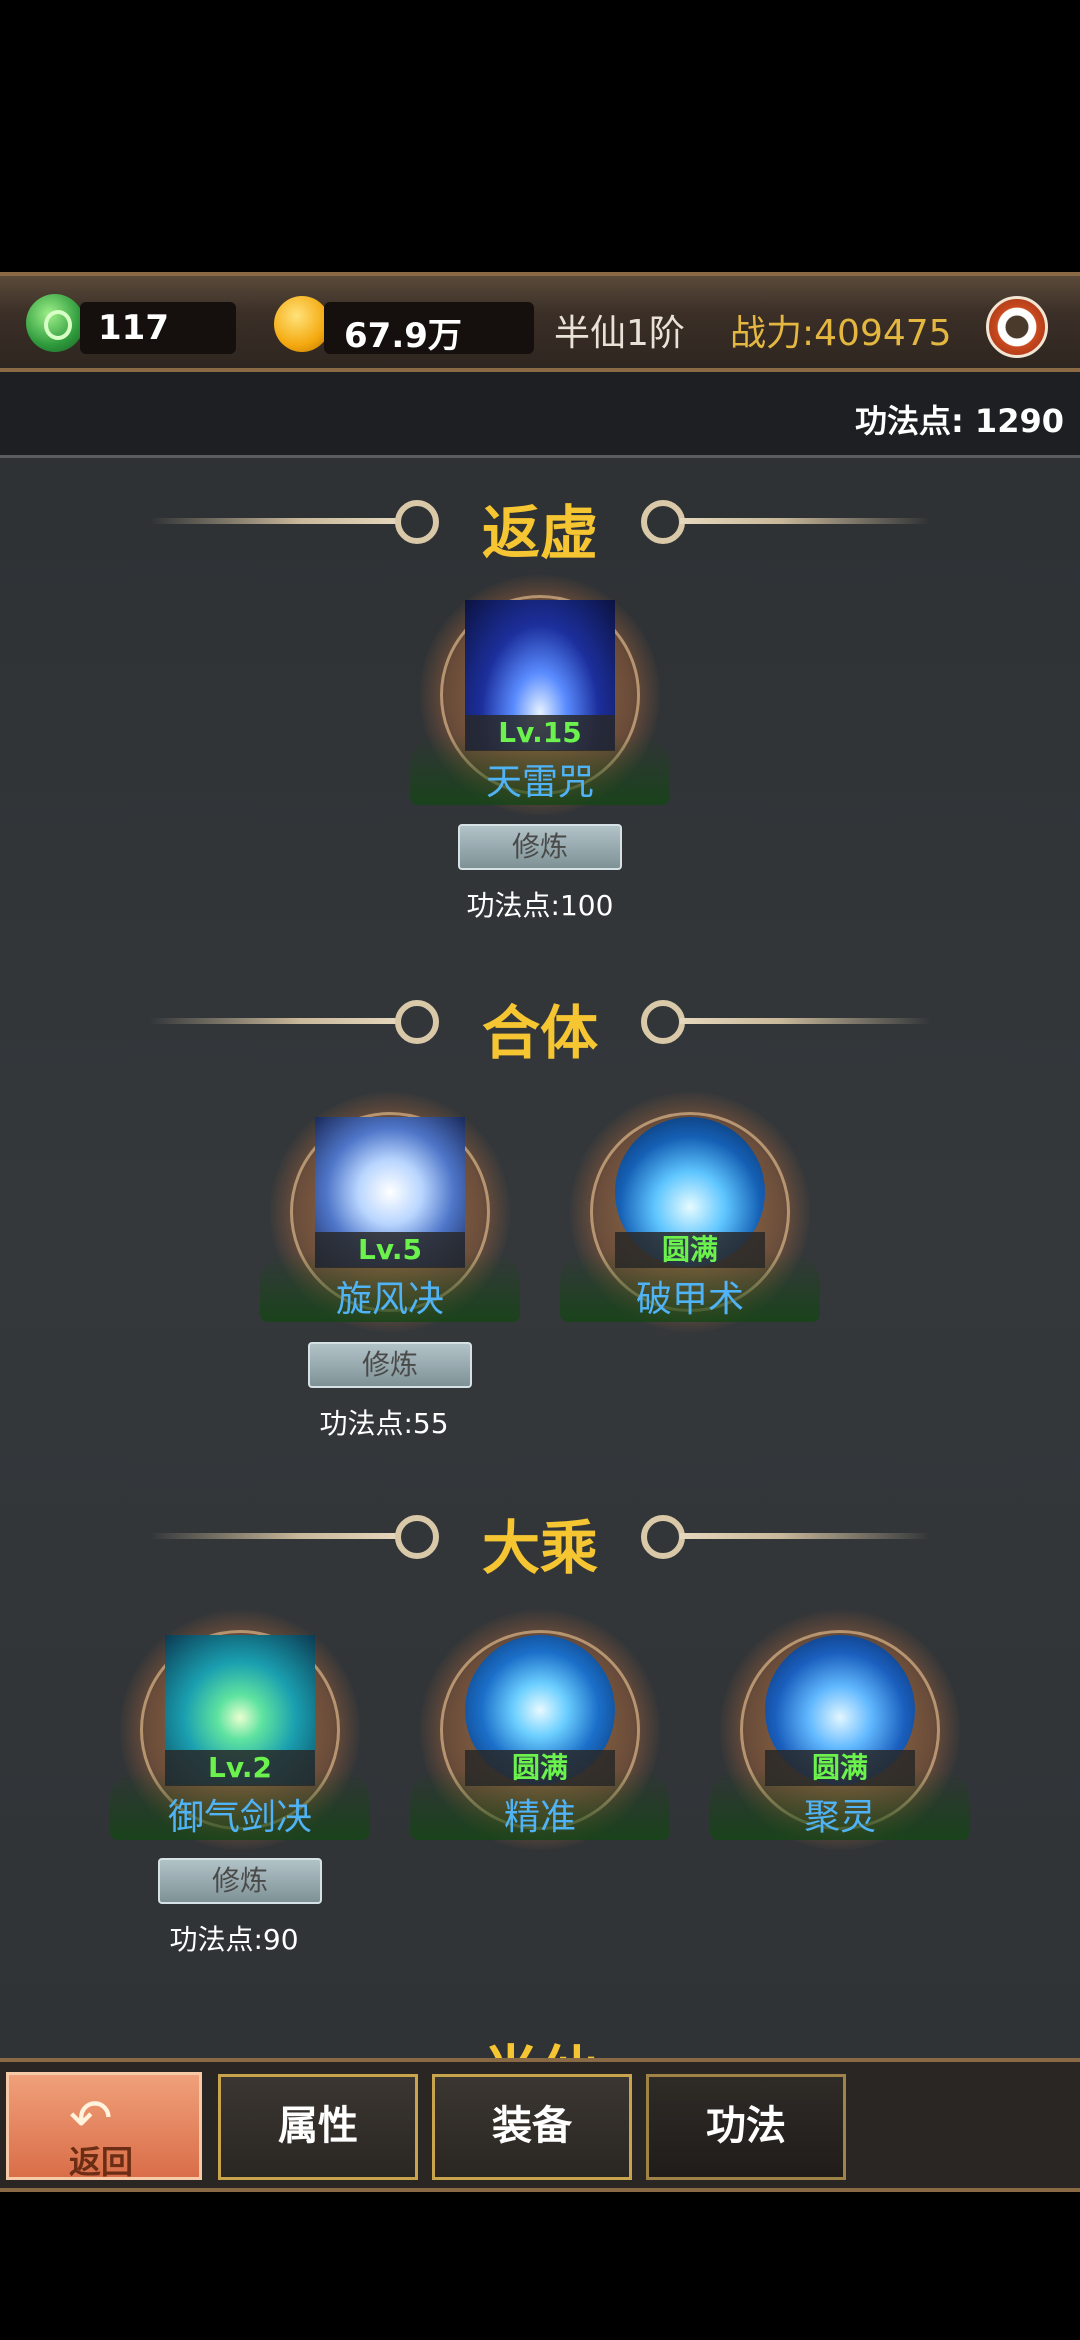 The image size is (1080, 2340). Describe the element at coordinates (302, 324) in the screenshot. I see `gold-coin-icon` at that location.